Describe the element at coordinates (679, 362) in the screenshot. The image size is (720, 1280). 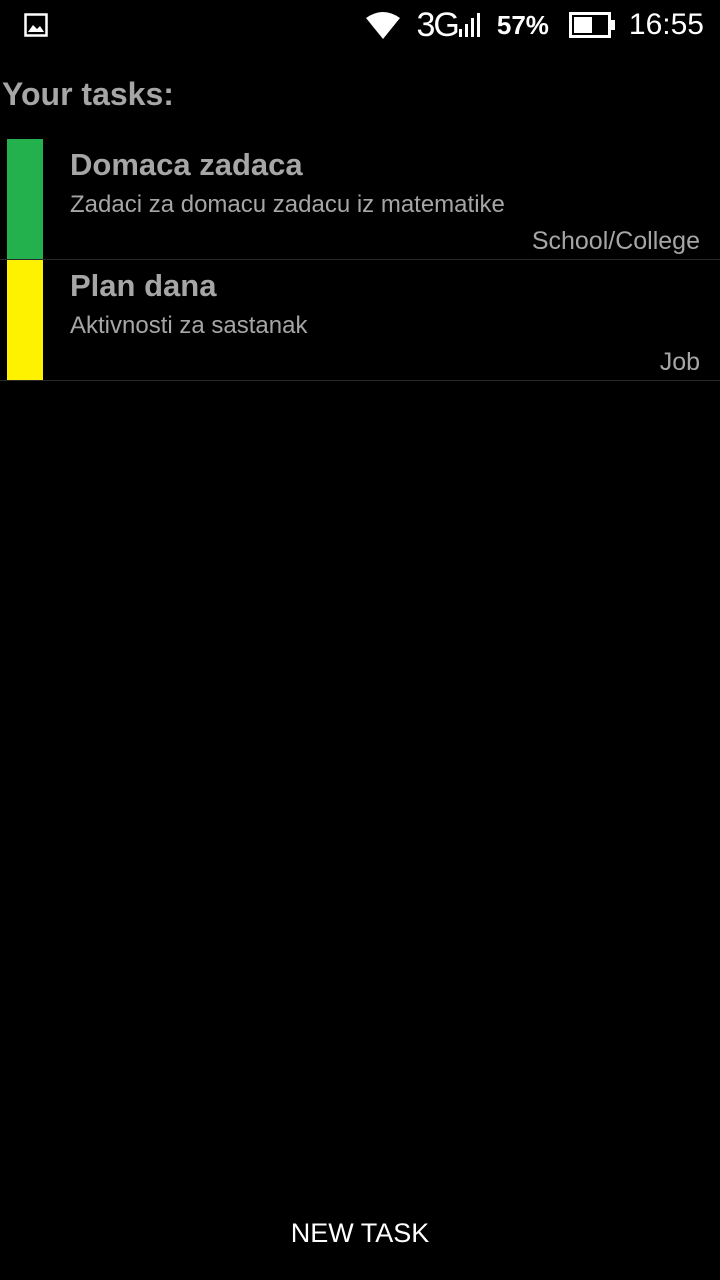
I see `task-category: Job` at that location.